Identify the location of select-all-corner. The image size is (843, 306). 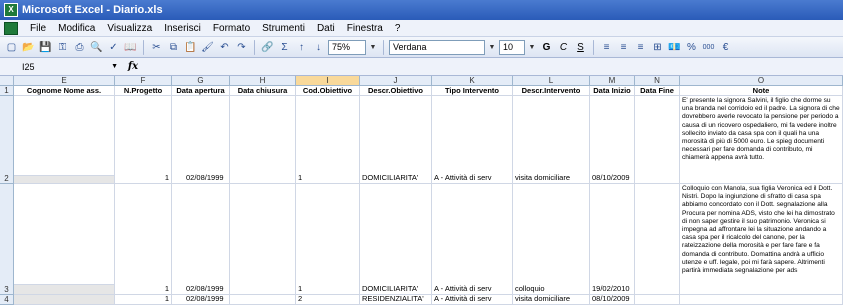
(7, 81).